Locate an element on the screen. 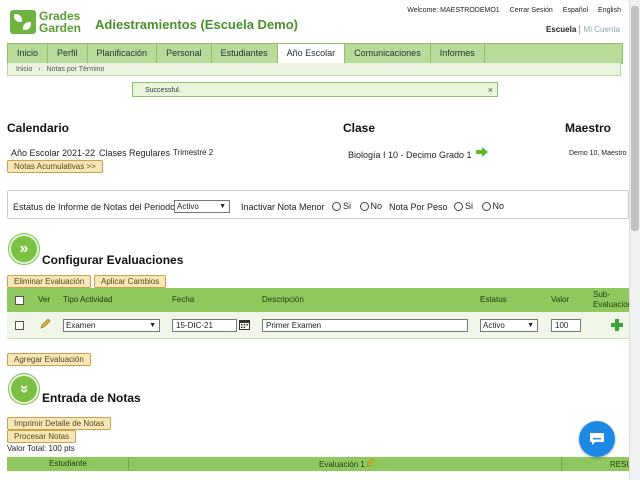 This screenshot has width=640, height=480. maestro-value: Demo 10, Maestro is located at coordinates (598, 153).